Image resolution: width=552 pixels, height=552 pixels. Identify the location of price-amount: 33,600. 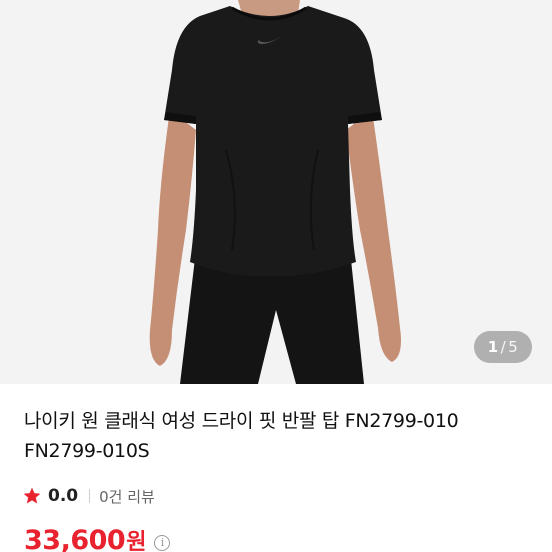
(75, 538).